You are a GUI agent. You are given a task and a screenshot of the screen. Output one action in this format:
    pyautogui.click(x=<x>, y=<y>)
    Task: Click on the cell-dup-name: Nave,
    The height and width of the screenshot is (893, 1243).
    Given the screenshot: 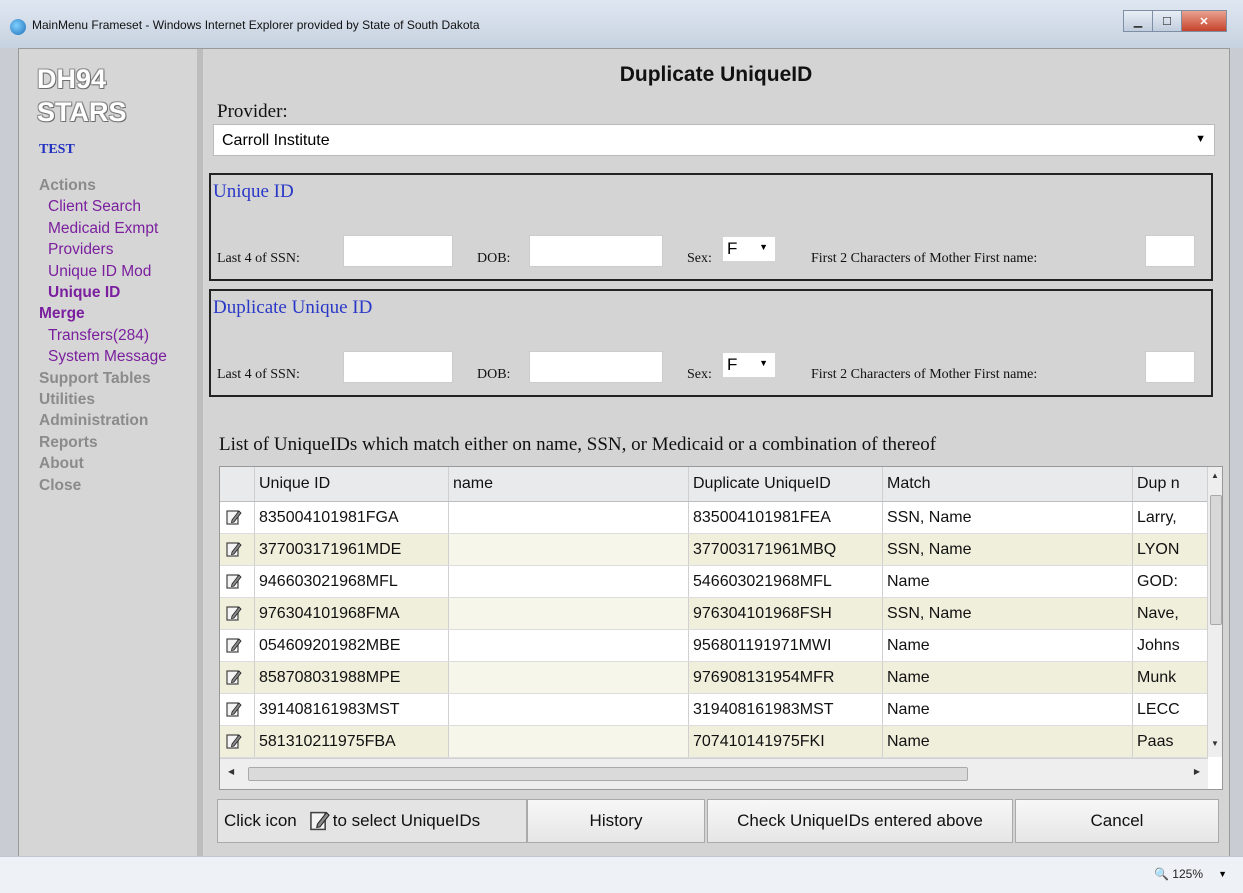 What is the action you would take?
    pyautogui.click(x=1170, y=613)
    